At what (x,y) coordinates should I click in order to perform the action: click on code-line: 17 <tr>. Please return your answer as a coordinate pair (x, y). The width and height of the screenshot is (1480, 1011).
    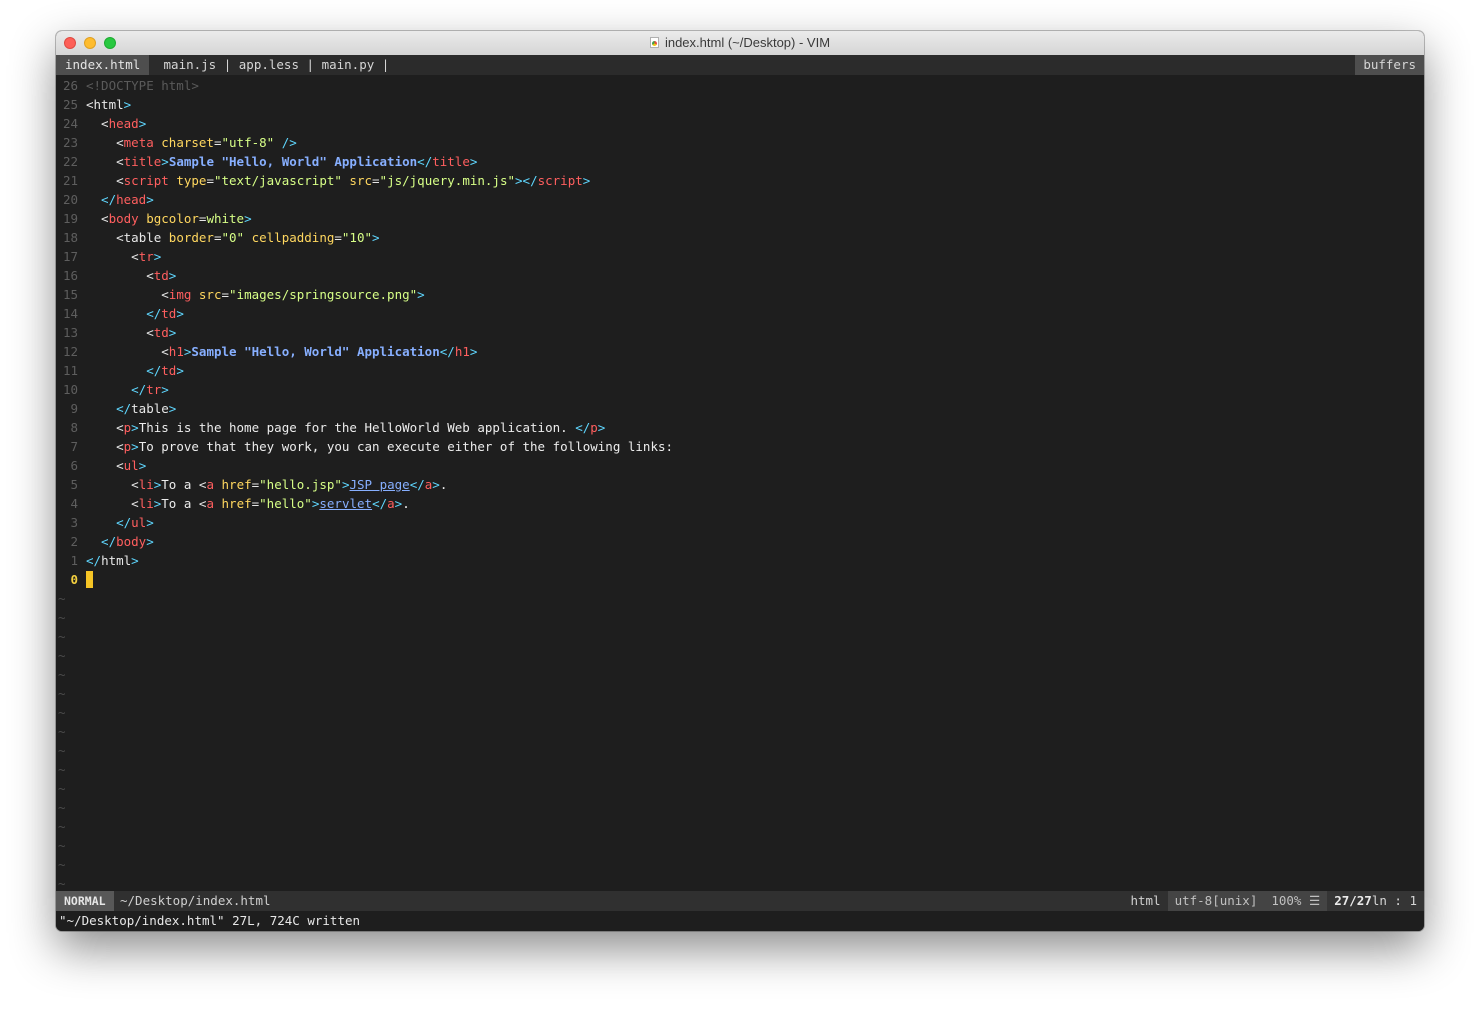
    Looking at the image, I should click on (740, 256).